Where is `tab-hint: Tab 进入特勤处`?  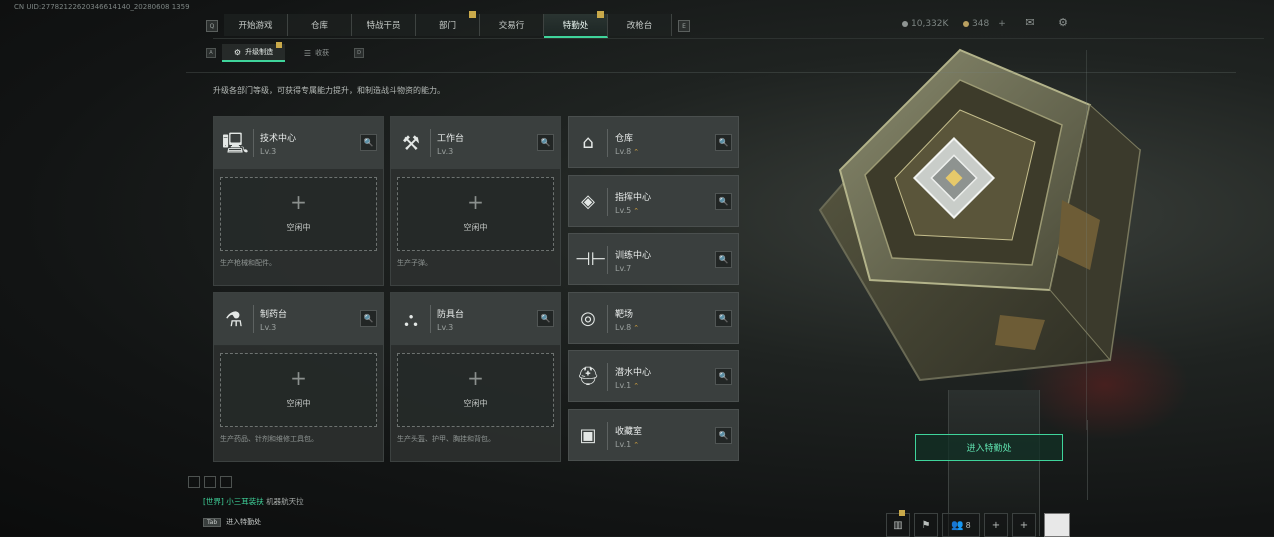
tab-hint: Tab 进入特勤处 is located at coordinates (232, 522).